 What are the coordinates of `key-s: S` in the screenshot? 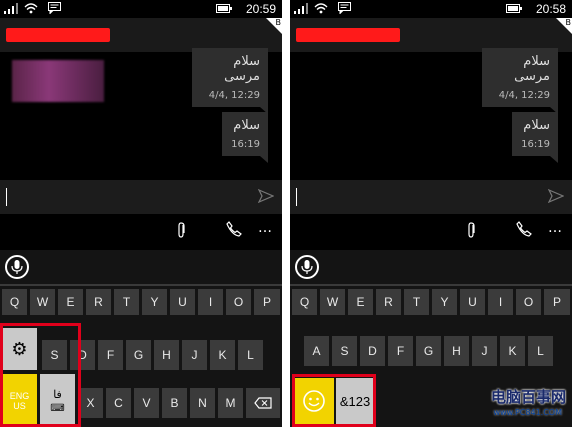 It's located at (344, 351).